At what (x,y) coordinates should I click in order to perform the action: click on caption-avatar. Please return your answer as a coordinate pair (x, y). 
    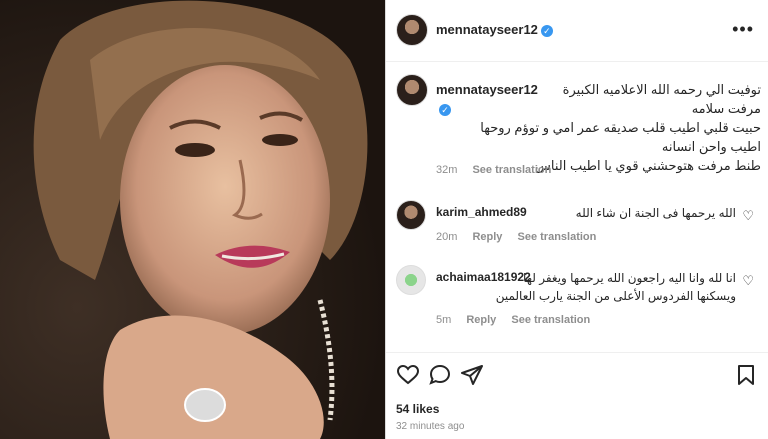
    Looking at the image, I should click on (412, 90).